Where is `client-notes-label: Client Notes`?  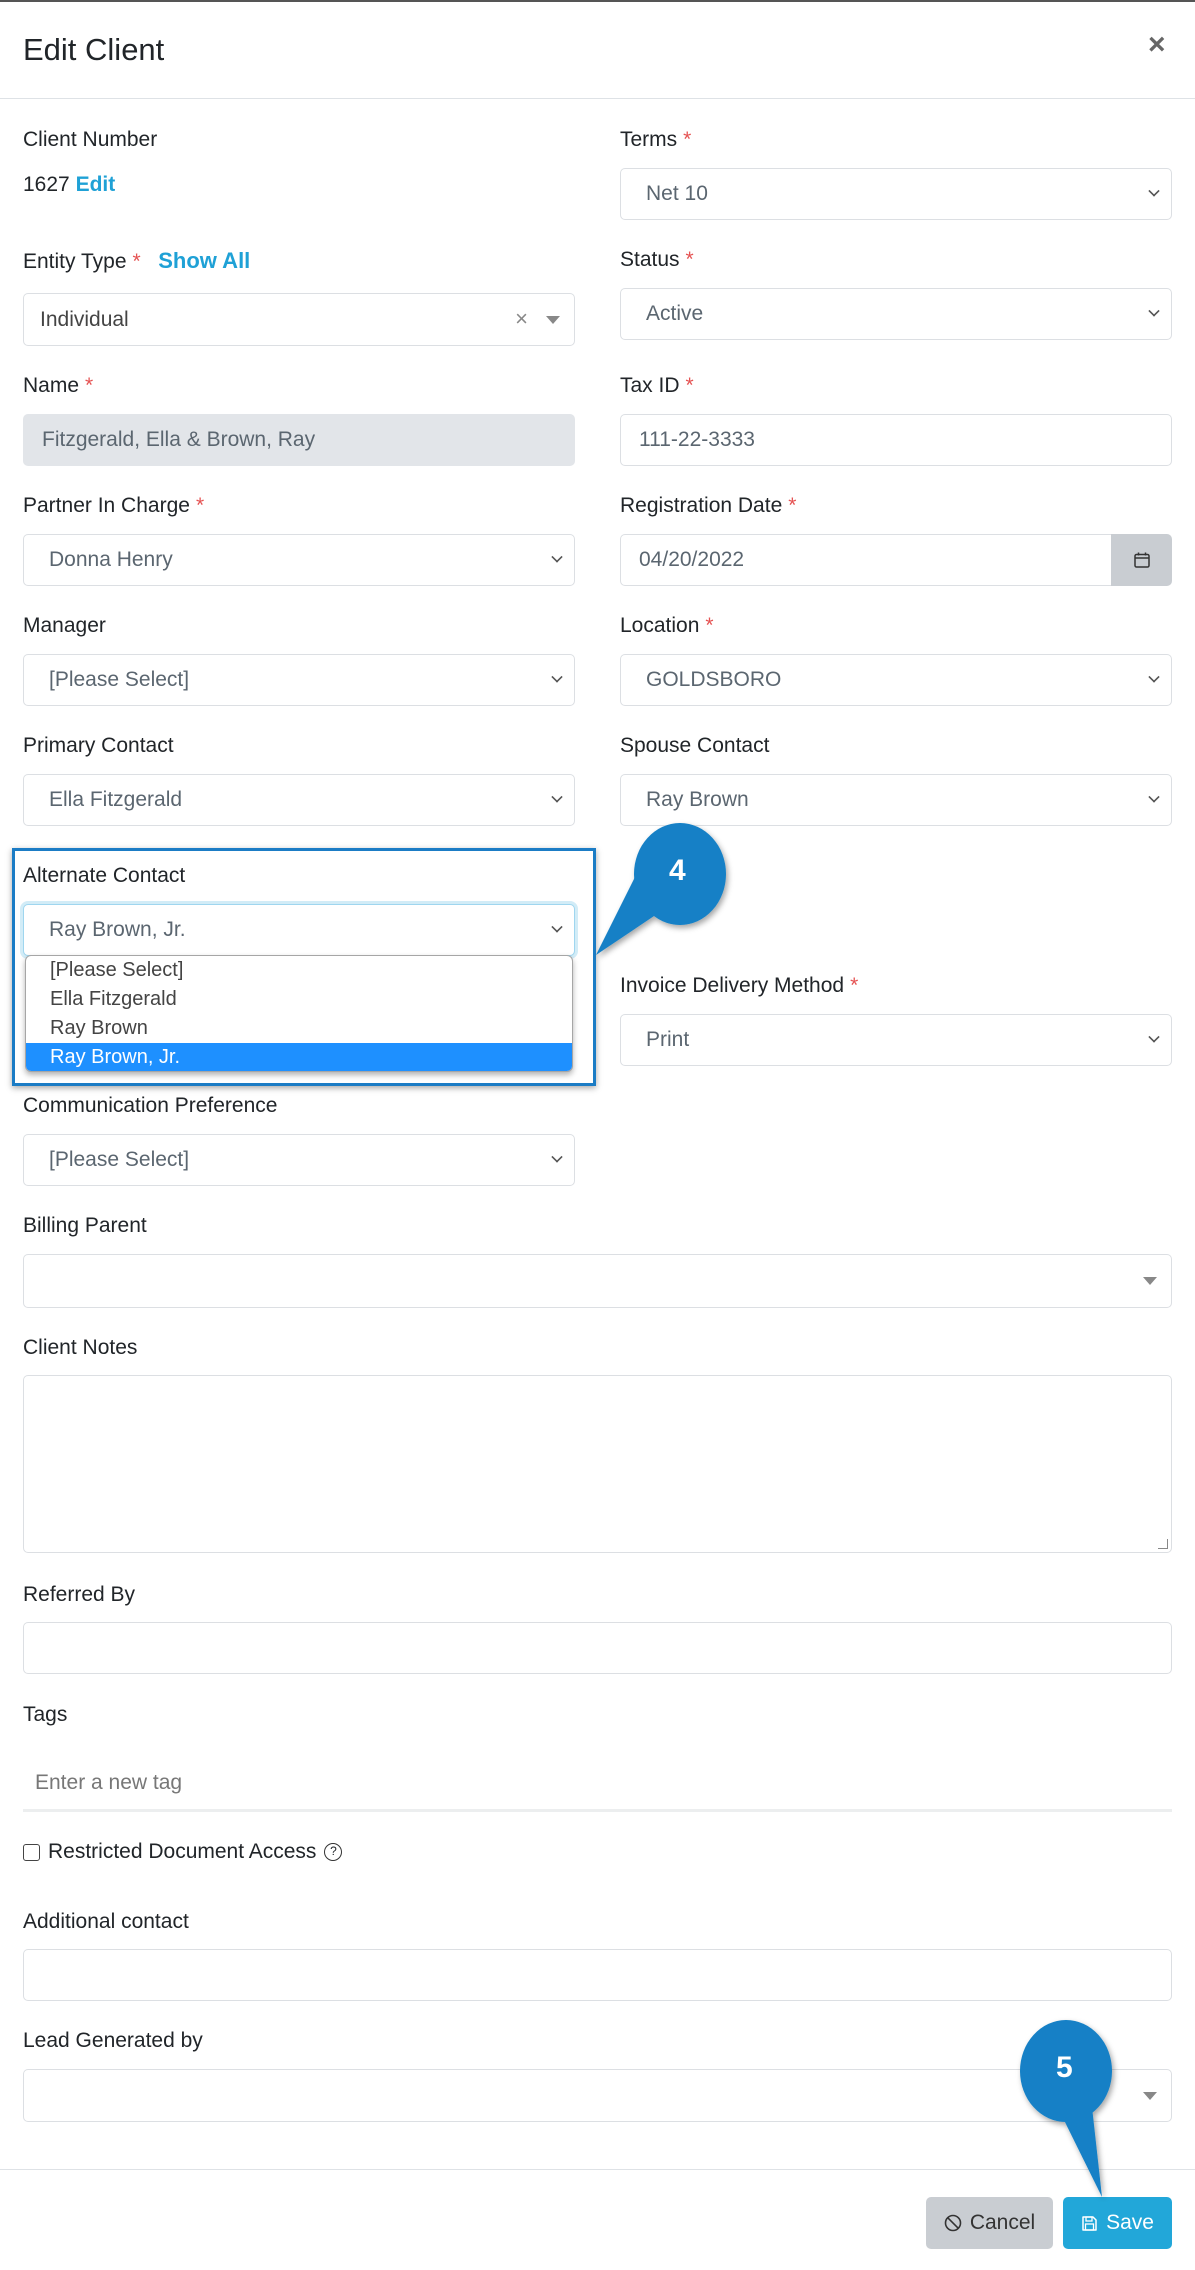 client-notes-label: Client Notes is located at coordinates (80, 1347).